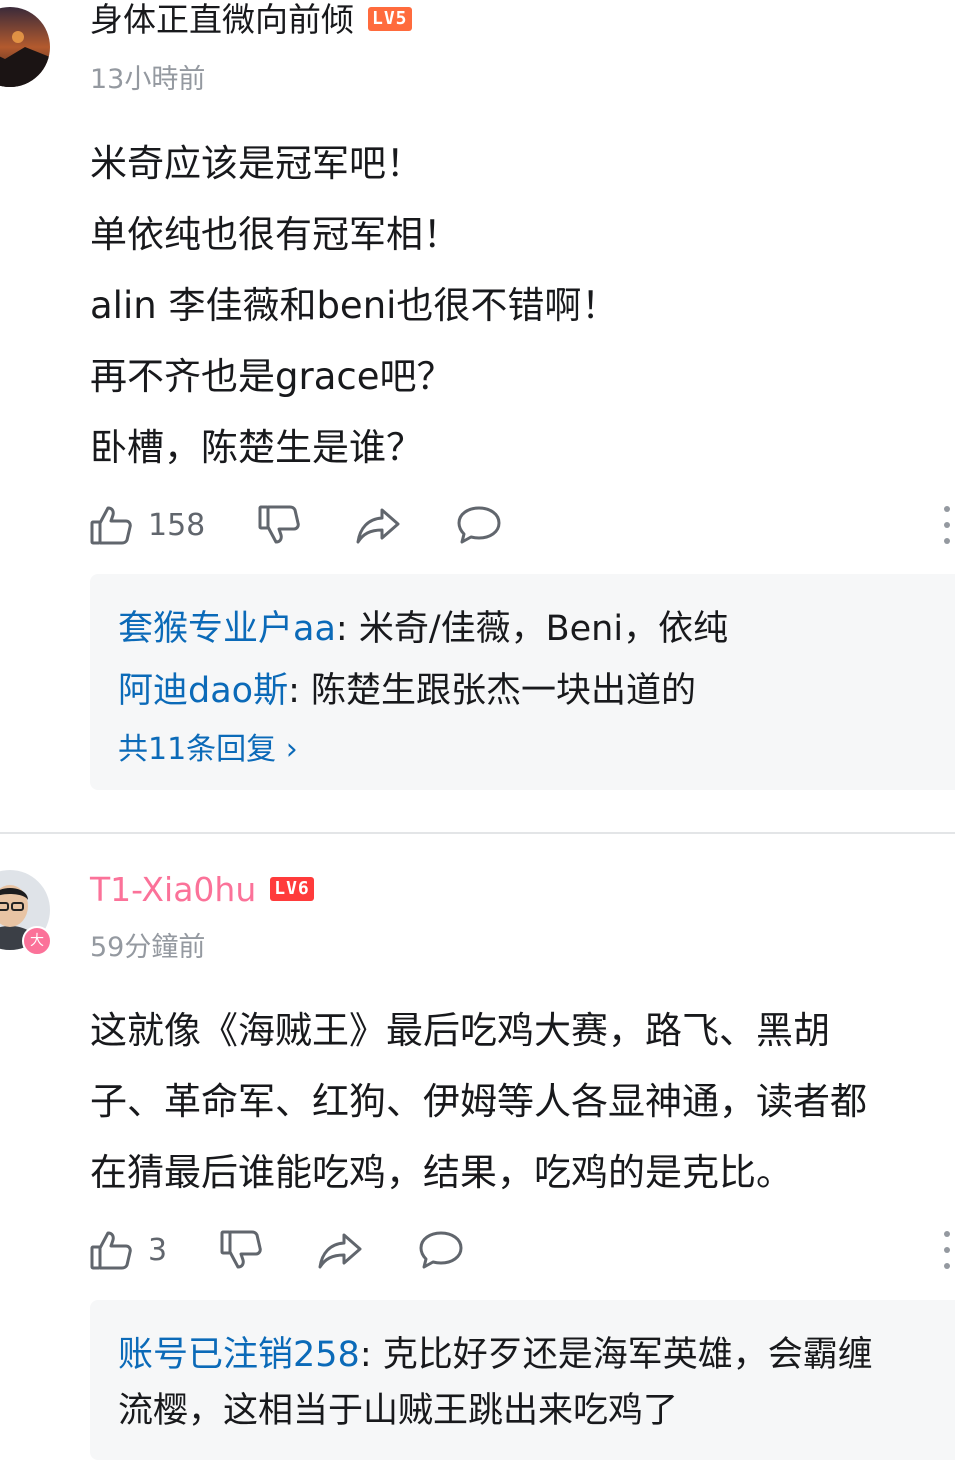 This screenshot has height=1460, width=955. Describe the element at coordinates (504, 691) in the screenshot. I see `reply-text: 陈楚生跟张杰一块出道的` at that location.